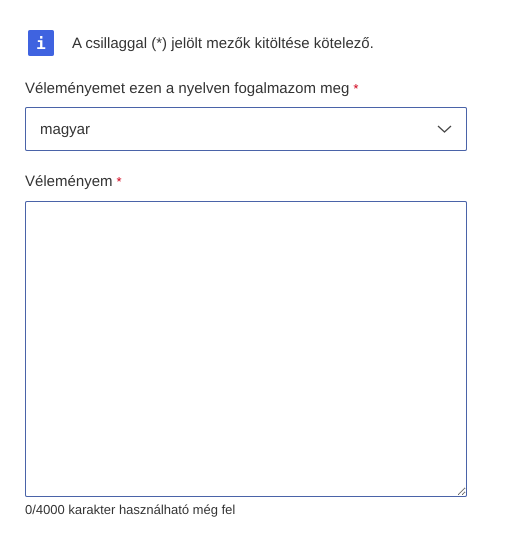 This screenshot has width=509, height=534. Describe the element at coordinates (65, 129) in the screenshot. I see `select-value: magyar` at that location.